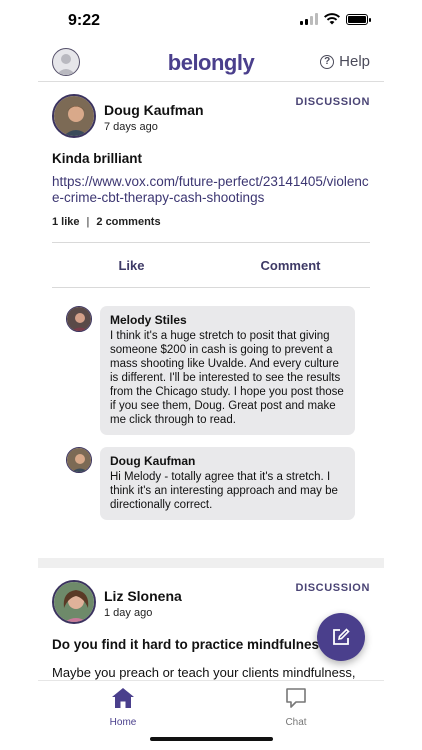  Describe the element at coordinates (123, 722) in the screenshot. I see `tab-home-label: Home` at that location.